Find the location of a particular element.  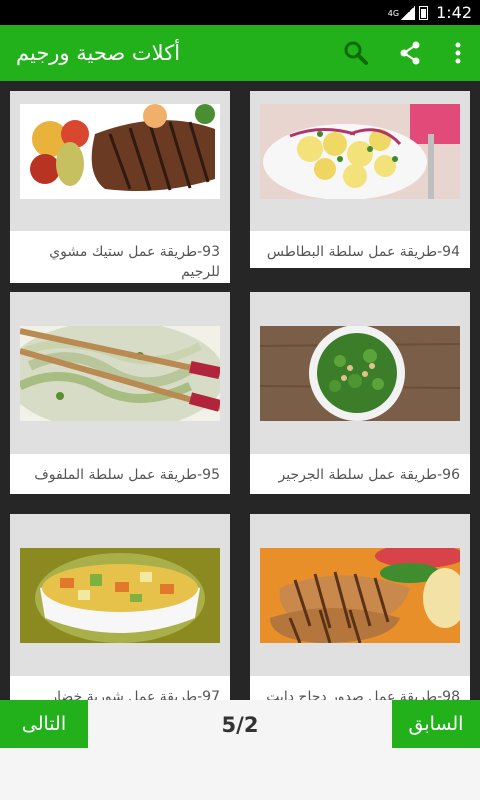

potato-salad-image is located at coordinates (360, 151).